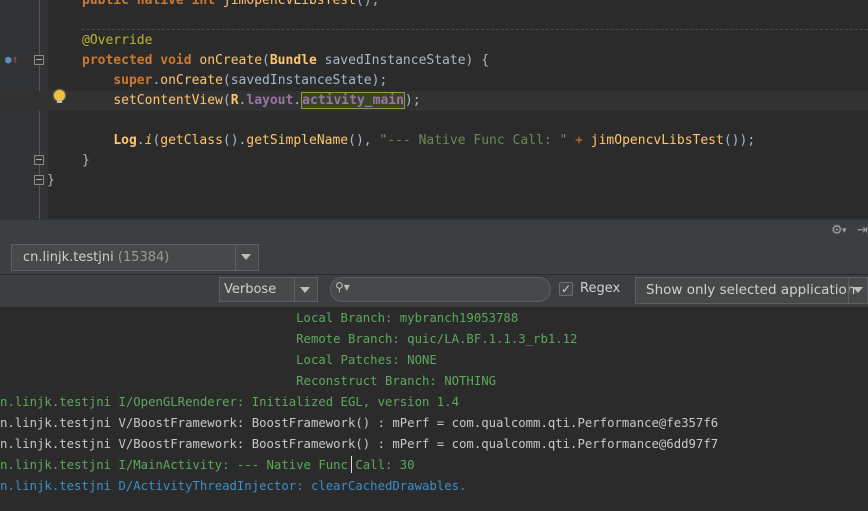 Image resolution: width=868 pixels, height=511 pixels. I want to click on code-token: public native, so click(137, 4).